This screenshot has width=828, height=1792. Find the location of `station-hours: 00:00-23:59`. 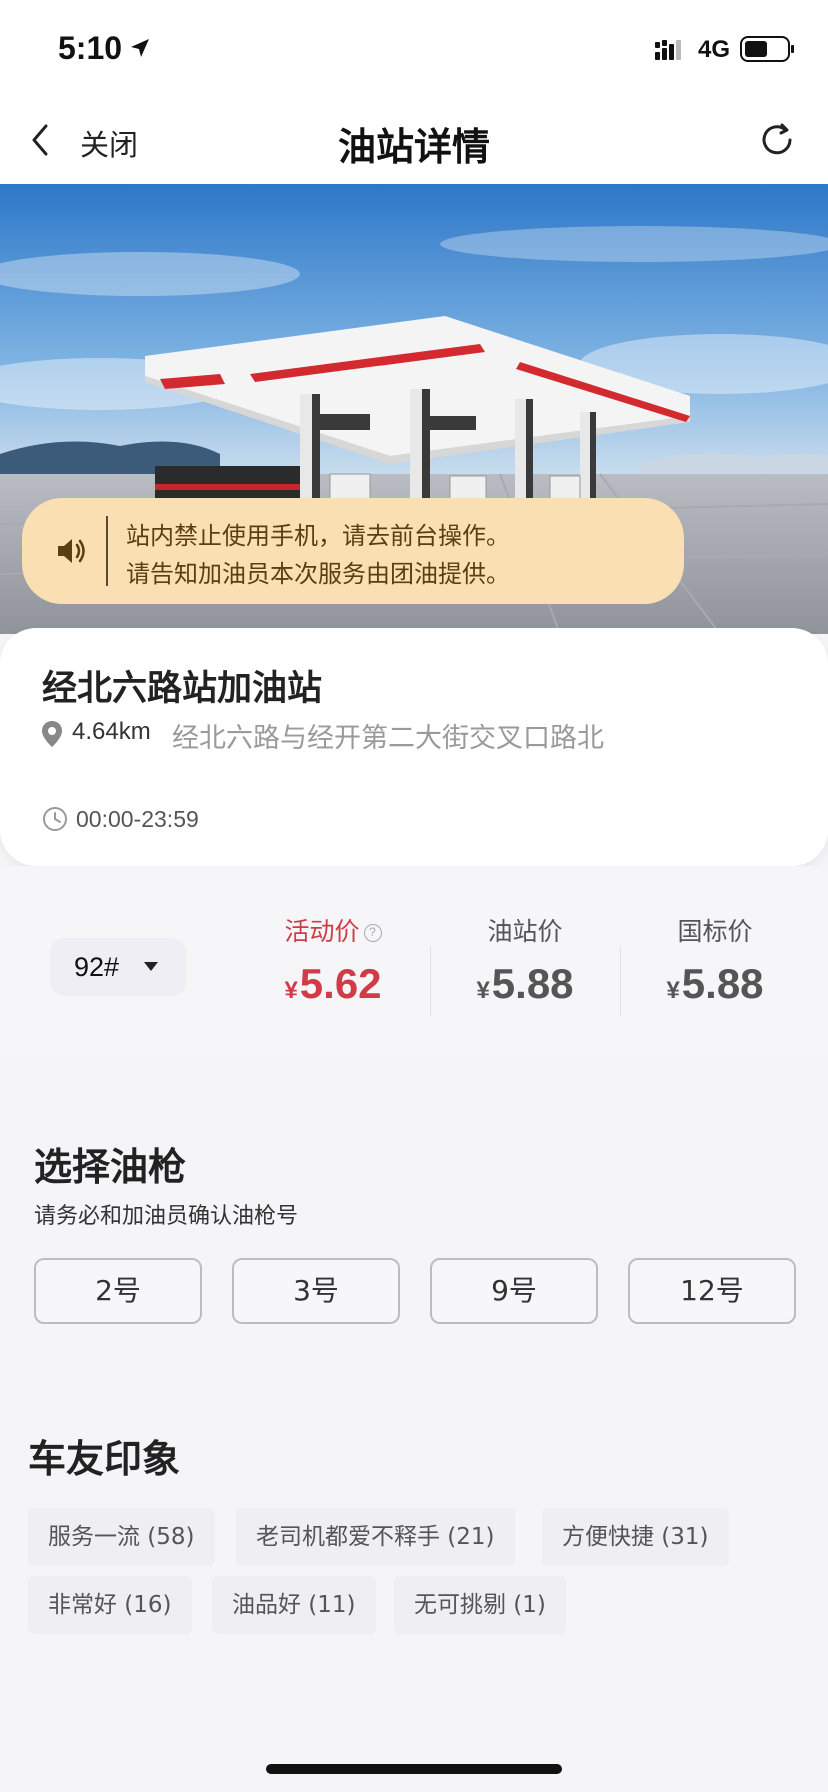

station-hours: 00:00-23:59 is located at coordinates (137, 819).